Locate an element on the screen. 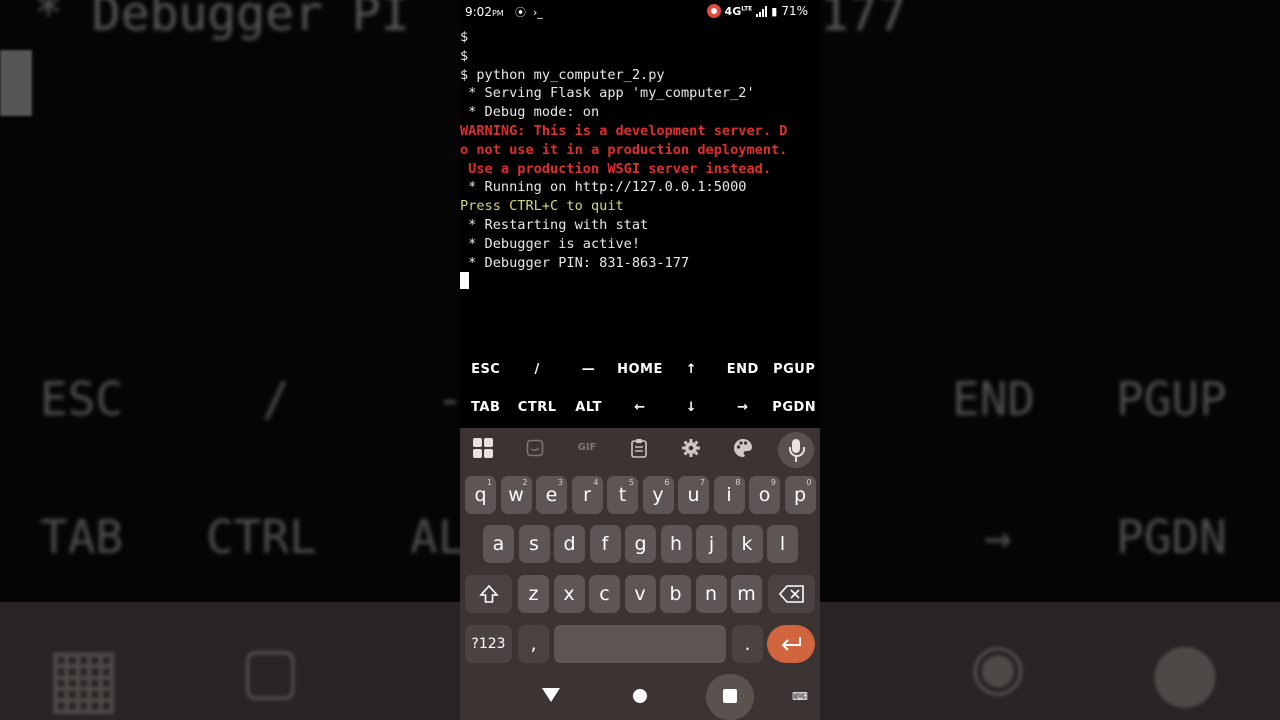  gif-button: GIF is located at coordinates (587, 448).